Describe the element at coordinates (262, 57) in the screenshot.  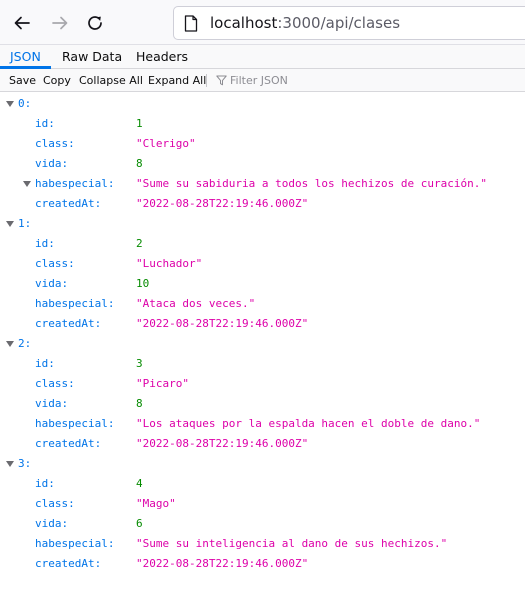
I see `viewer-tabs: JSON Raw Data Headers` at that location.